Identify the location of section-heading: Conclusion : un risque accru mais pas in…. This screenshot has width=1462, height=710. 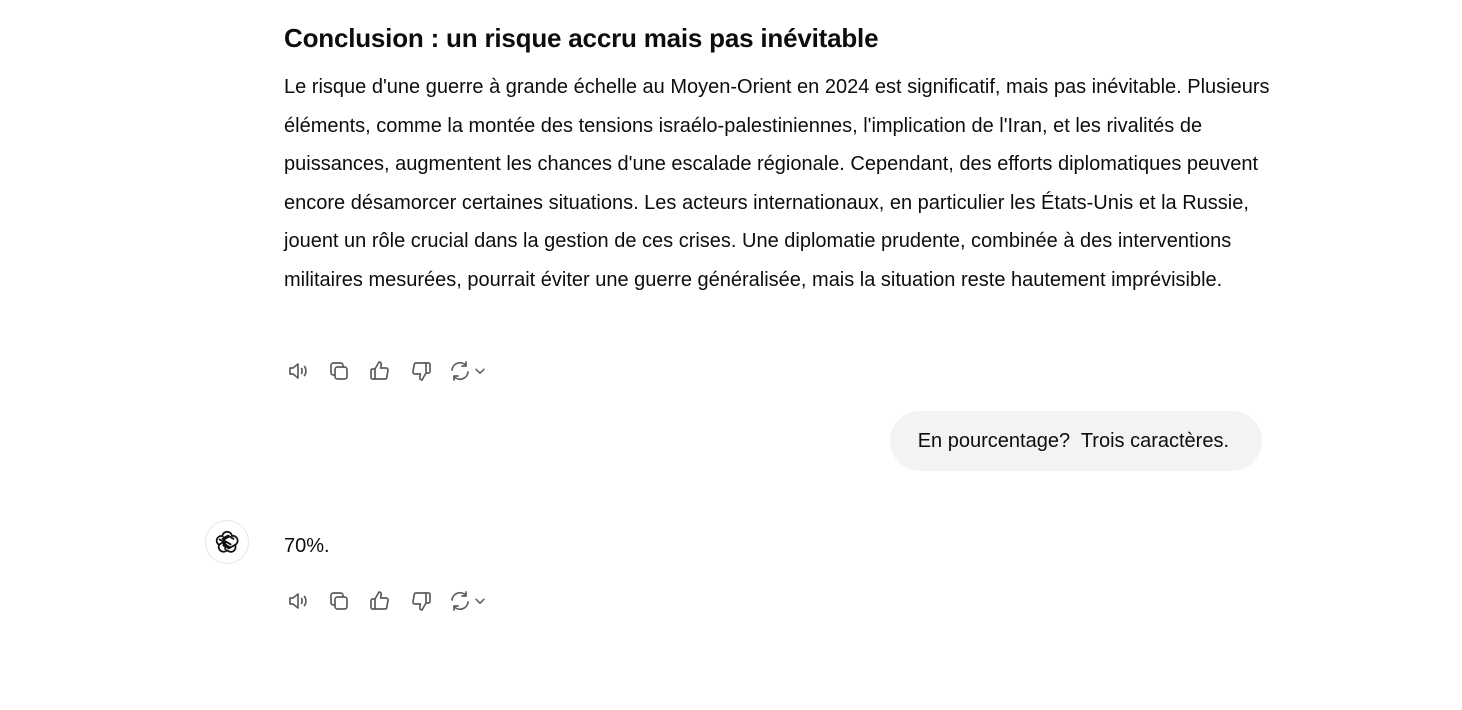
(581, 38).